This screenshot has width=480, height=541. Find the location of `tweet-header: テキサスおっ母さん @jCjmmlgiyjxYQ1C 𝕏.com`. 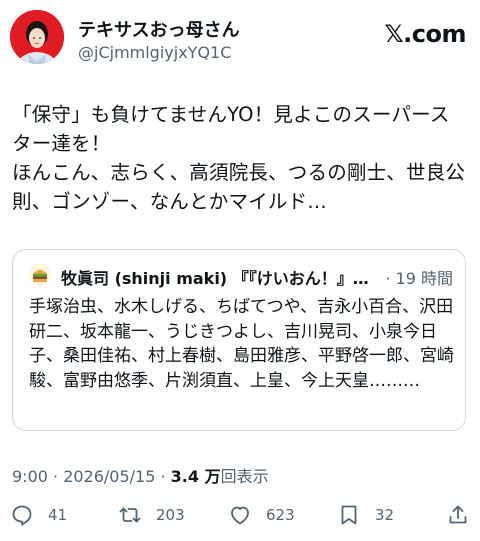

tweet-header: テキサスおっ母さん @jCjmmlgiyjxYQ1C 𝕏.com is located at coordinates (240, 38).